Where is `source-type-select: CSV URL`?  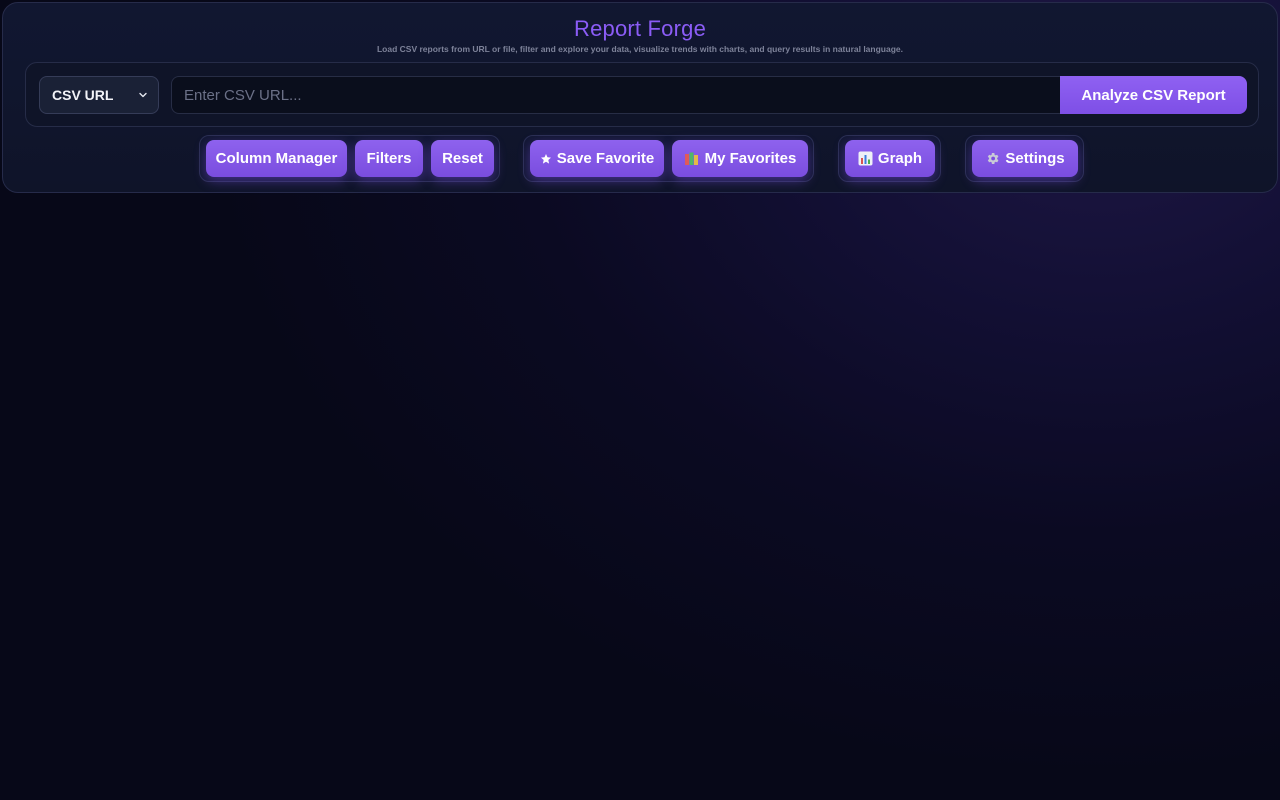
source-type-select: CSV URL is located at coordinates (99, 95).